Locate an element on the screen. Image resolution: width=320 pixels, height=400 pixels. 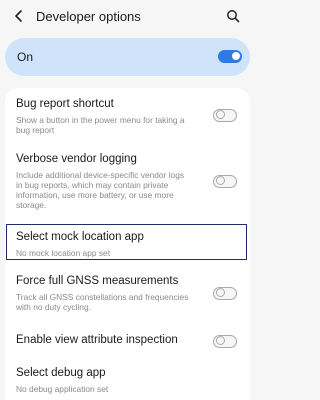
search-icon is located at coordinates (233, 16).